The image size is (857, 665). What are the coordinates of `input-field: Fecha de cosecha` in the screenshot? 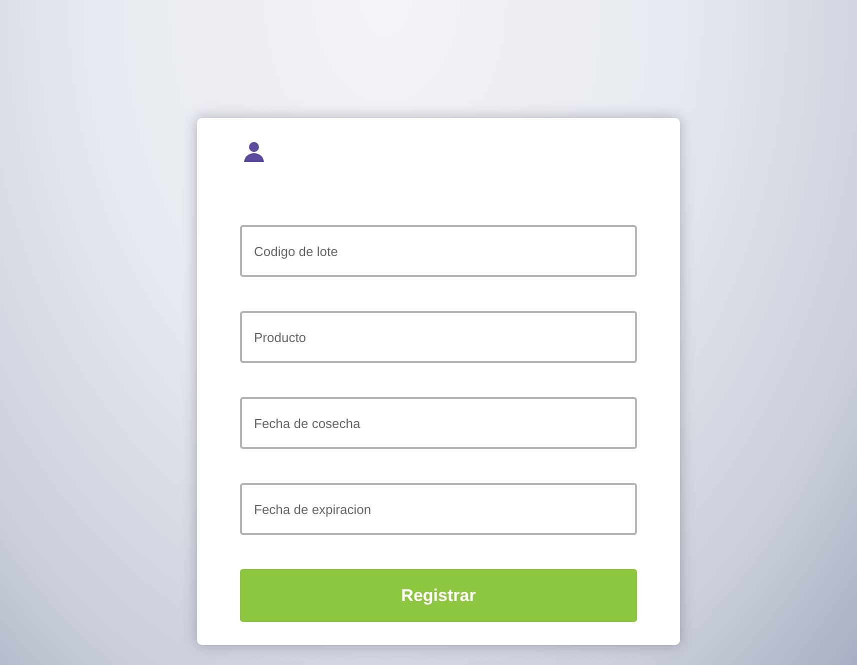 It's located at (438, 423).